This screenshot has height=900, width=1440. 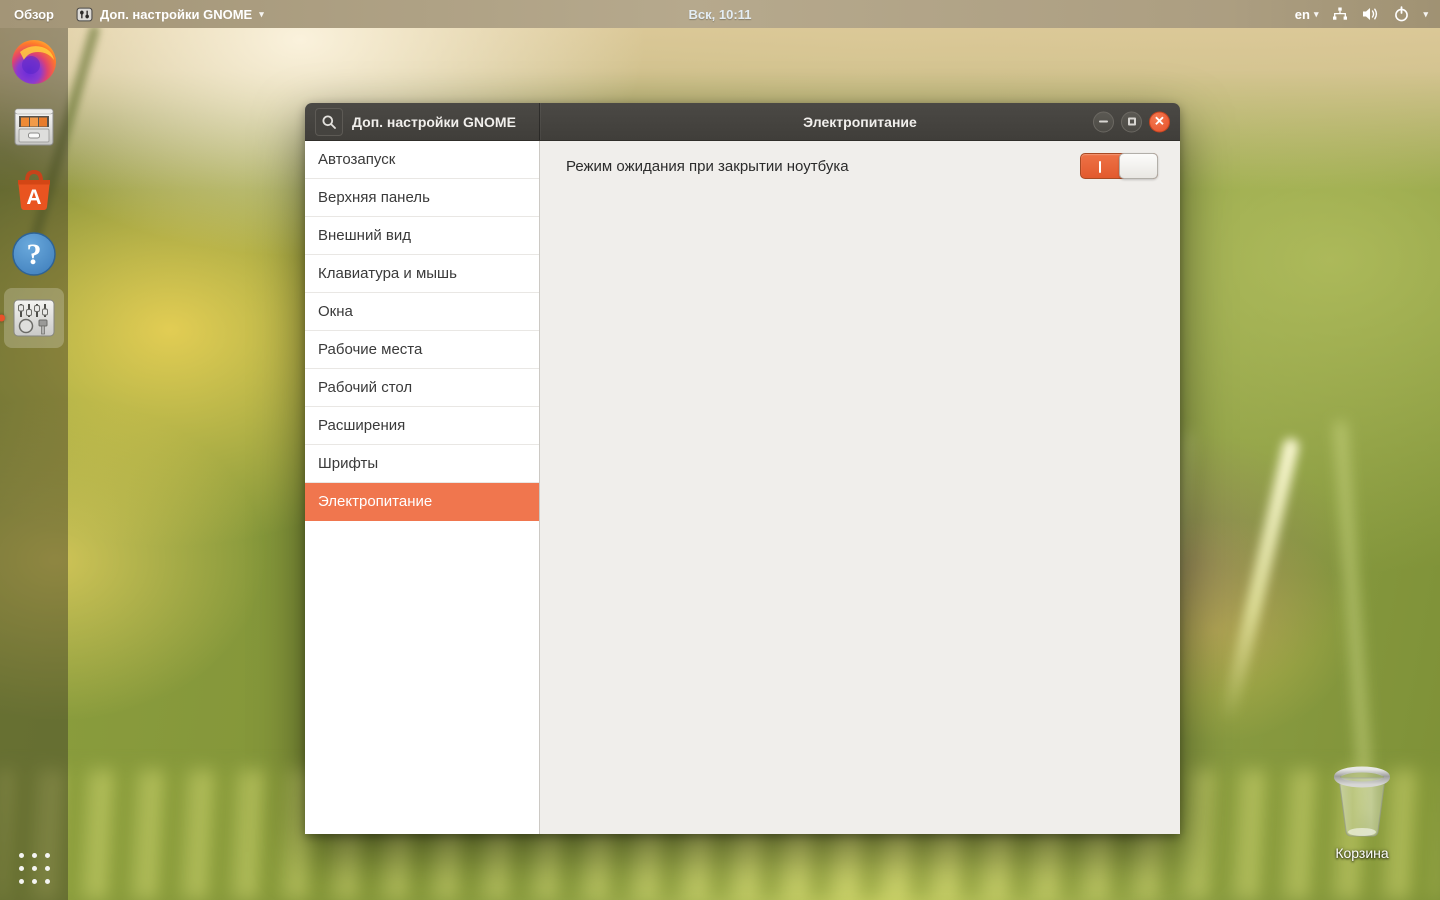 I want to click on panel-title: Электропитание, so click(x=860, y=121).